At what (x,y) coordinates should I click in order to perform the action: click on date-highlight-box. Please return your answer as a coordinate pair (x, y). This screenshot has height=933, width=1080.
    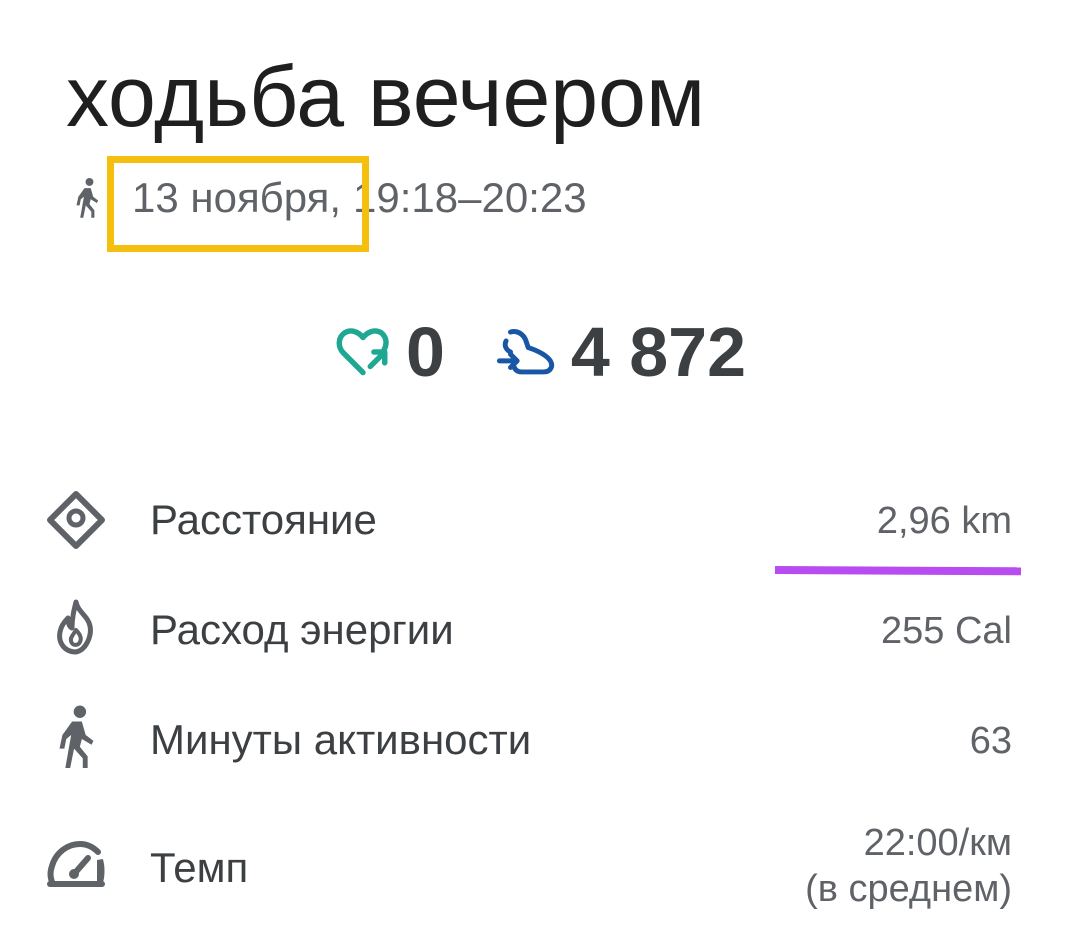
    Looking at the image, I should click on (238, 204).